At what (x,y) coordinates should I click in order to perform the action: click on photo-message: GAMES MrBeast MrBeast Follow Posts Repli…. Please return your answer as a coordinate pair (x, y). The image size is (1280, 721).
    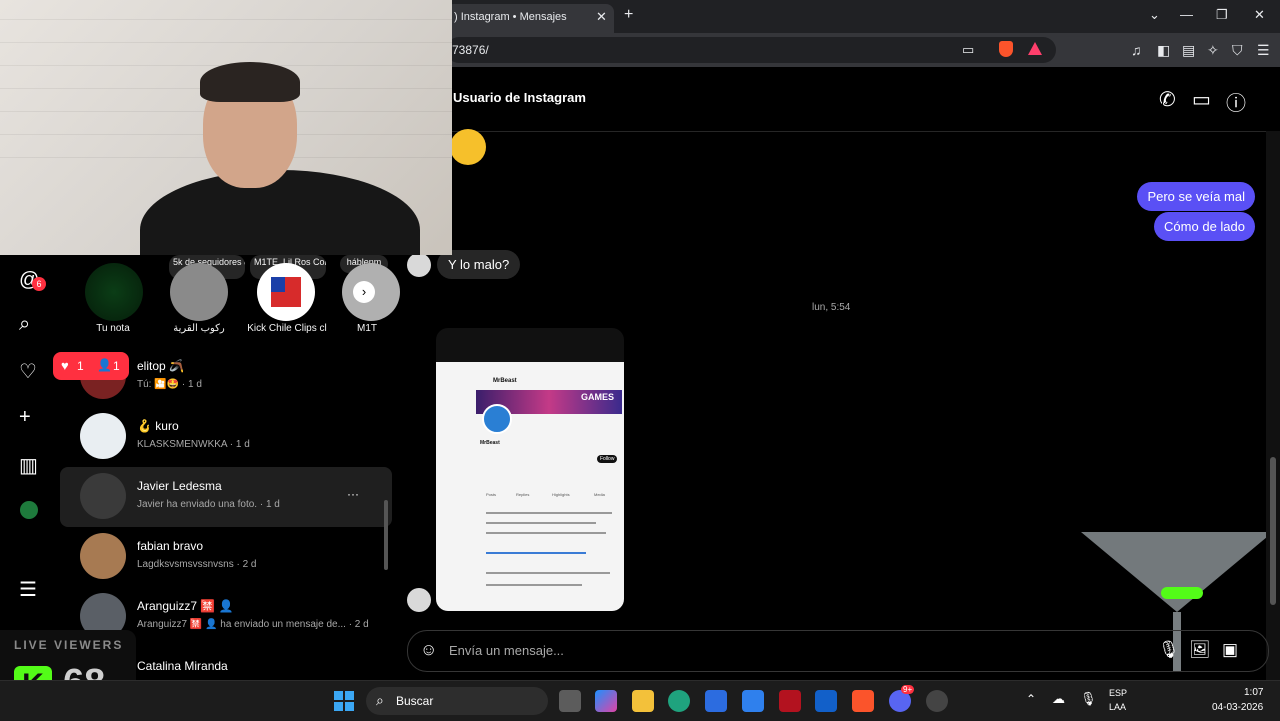
    Looking at the image, I should click on (530, 469).